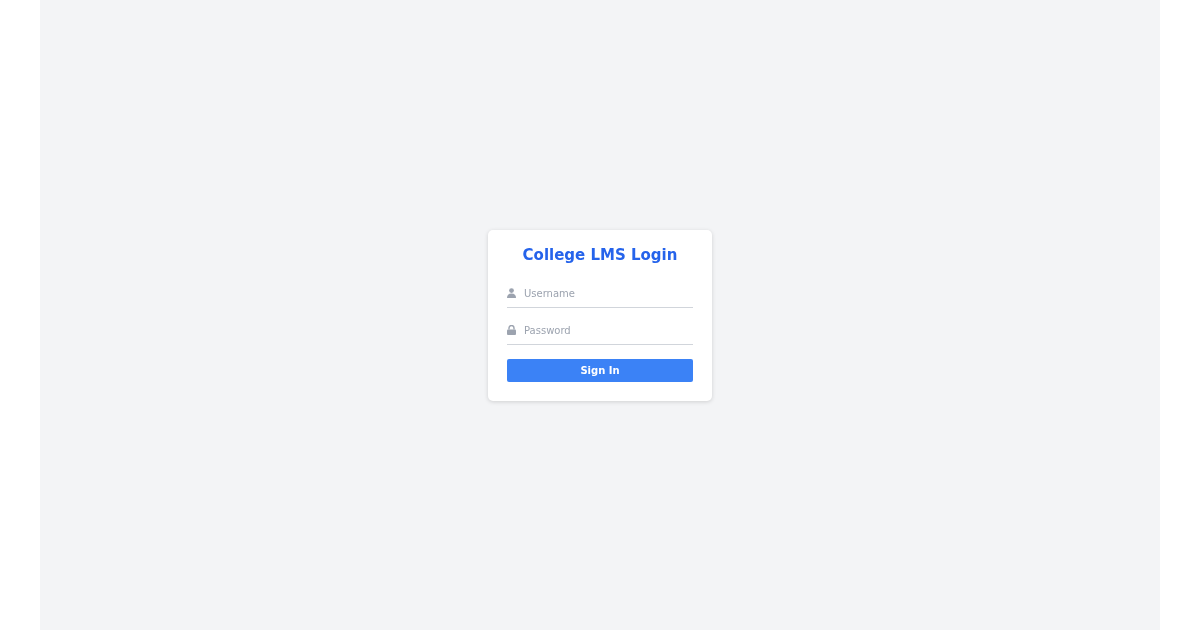 This screenshot has width=1200, height=630. I want to click on lock-icon, so click(511, 330).